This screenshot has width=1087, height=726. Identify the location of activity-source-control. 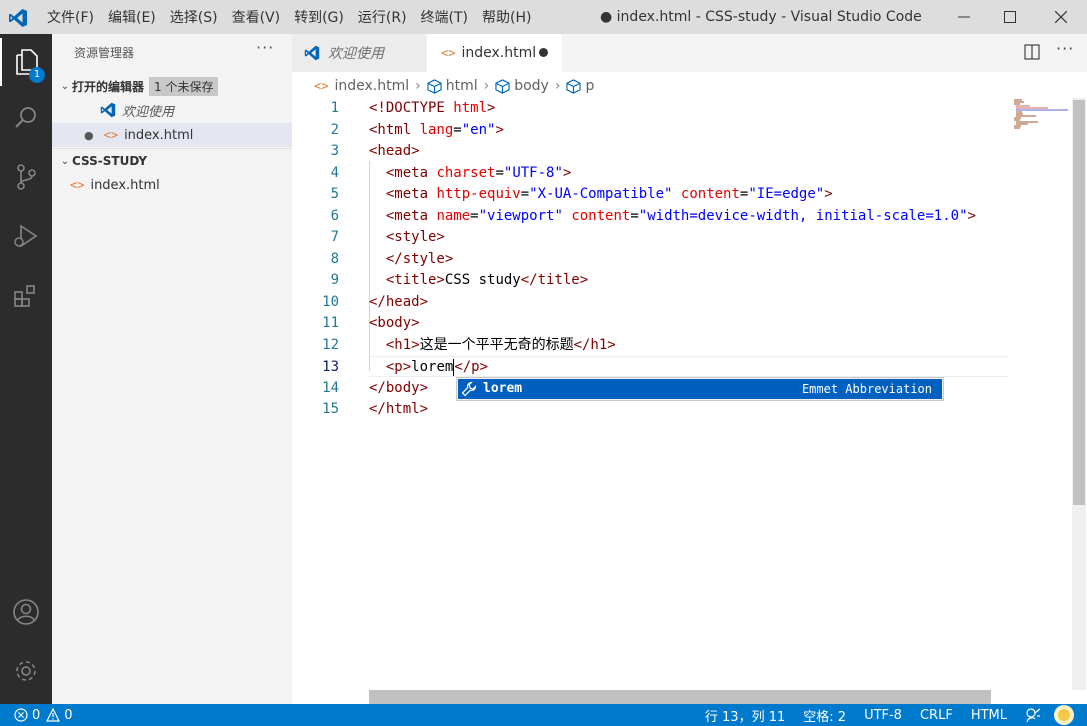
(26, 177).